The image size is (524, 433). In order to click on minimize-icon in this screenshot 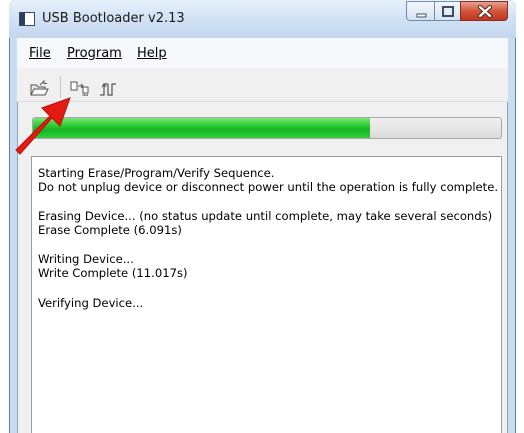, I will do `click(421, 15)`.